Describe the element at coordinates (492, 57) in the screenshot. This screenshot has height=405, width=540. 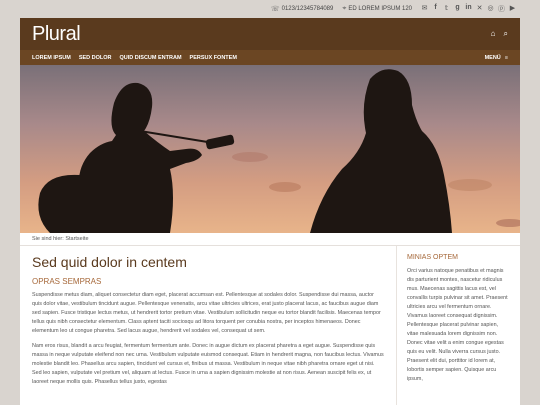
I see `menu-label: MENÜ` at that location.